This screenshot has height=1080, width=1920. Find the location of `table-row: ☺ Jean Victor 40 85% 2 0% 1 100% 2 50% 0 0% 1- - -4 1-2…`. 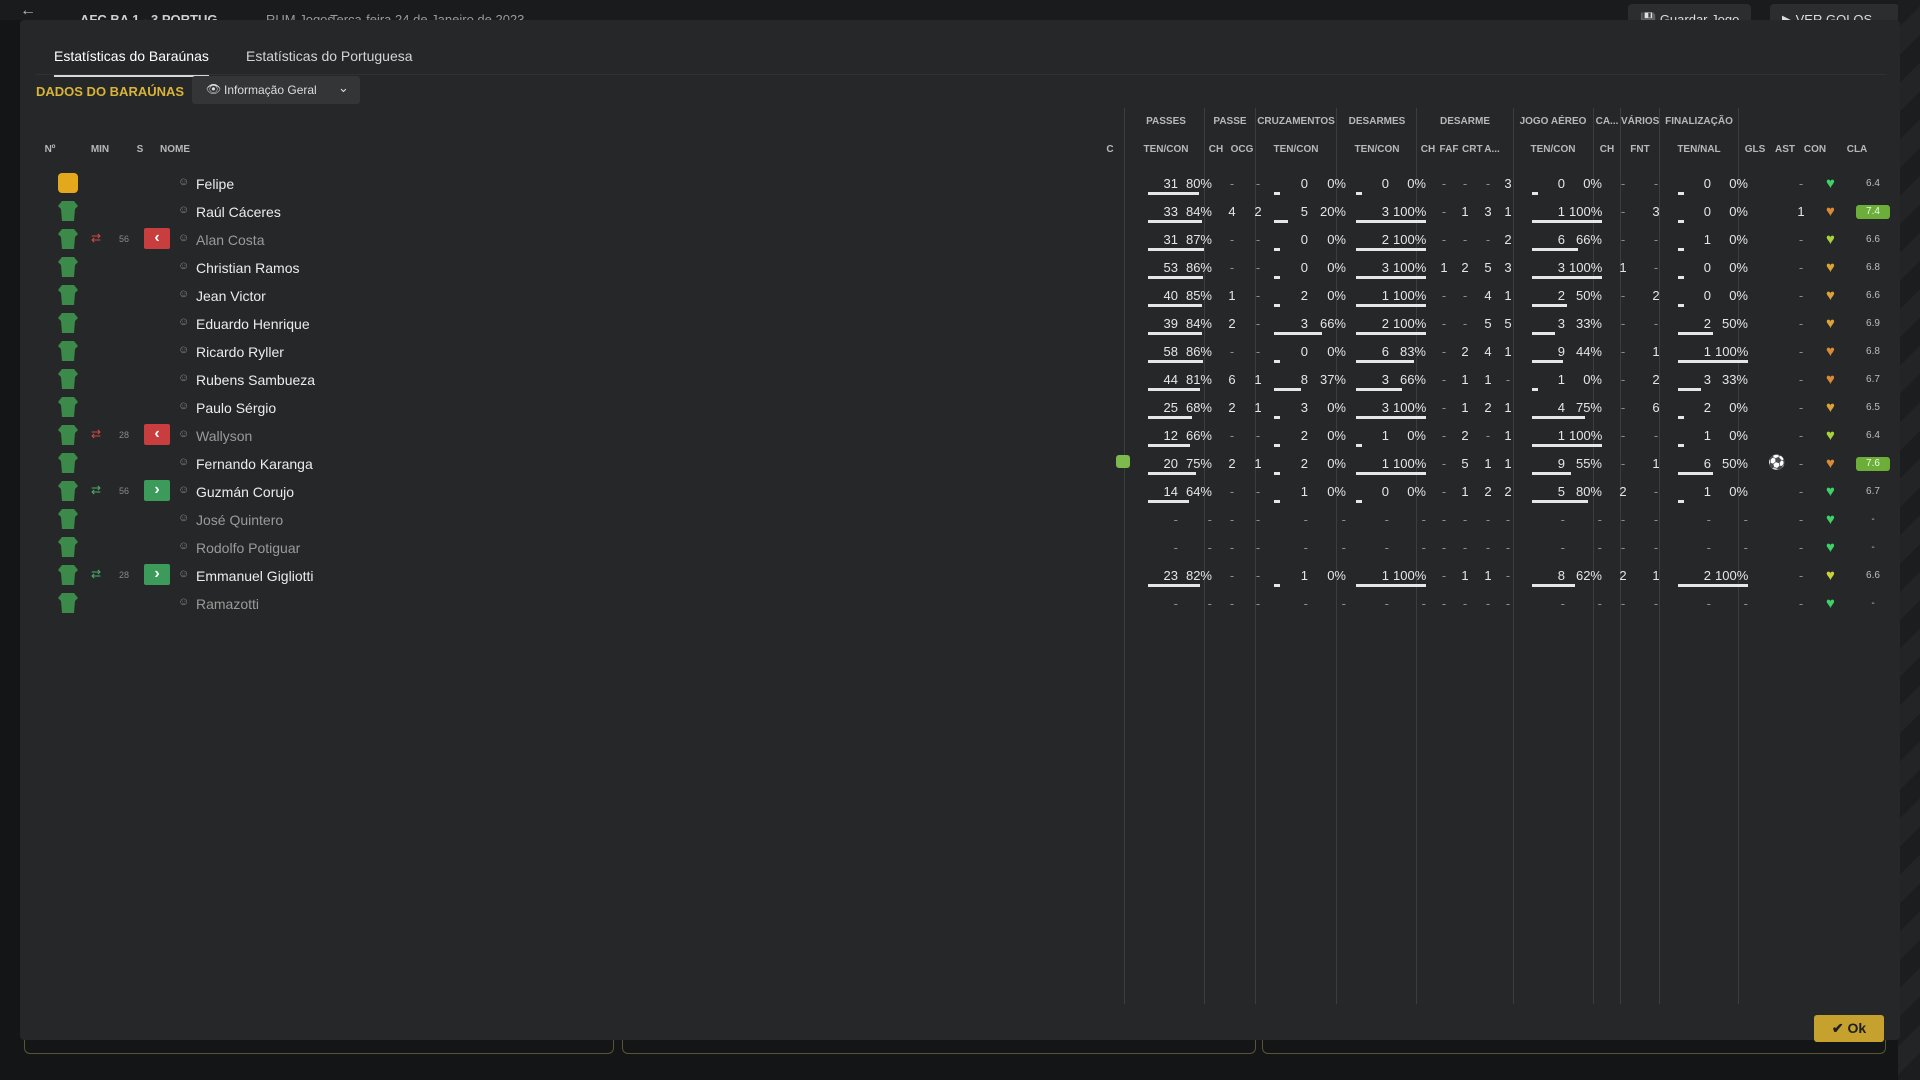

table-row: ☺ Jean Victor 40 85% 2 0% 1 100% 2 50% 0 0% 1- - -4 1-2… is located at coordinates (961, 296).